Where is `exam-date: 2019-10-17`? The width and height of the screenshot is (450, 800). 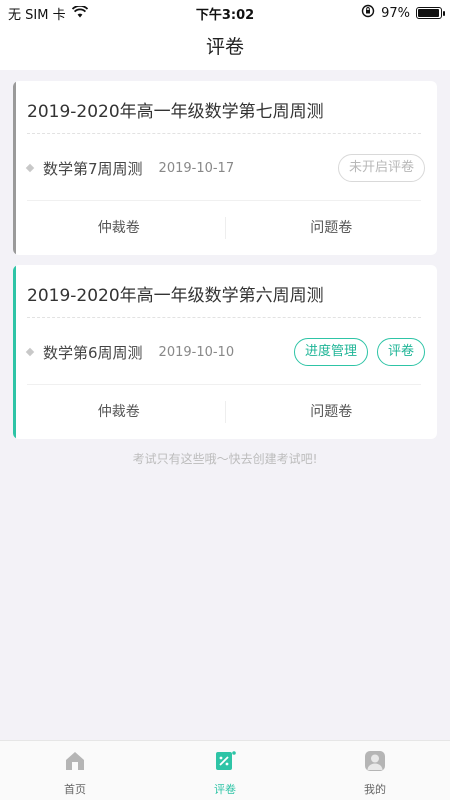 exam-date: 2019-10-17 is located at coordinates (196, 168).